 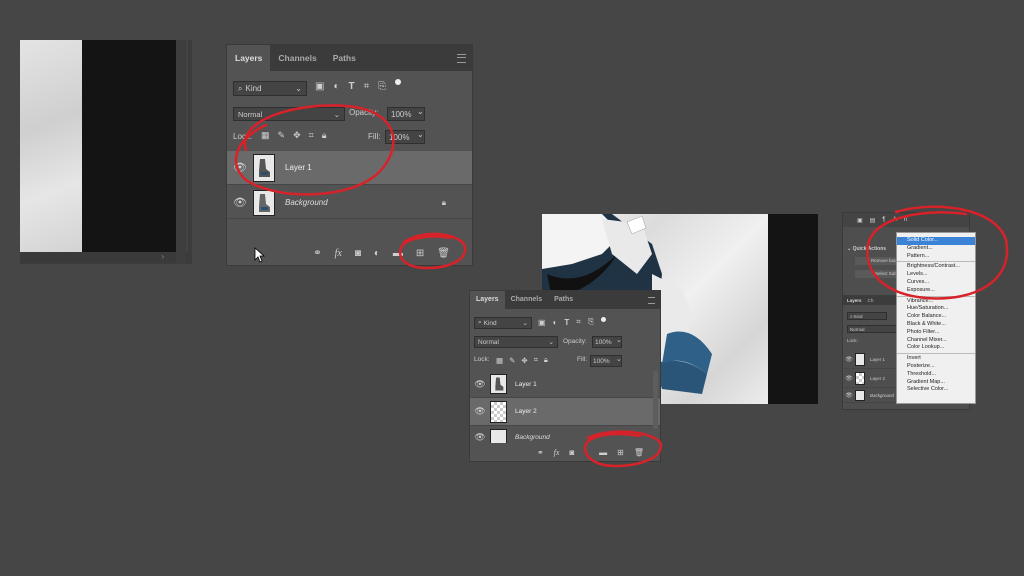 I want to click on tool-icon: ▤, so click(x=873, y=220).